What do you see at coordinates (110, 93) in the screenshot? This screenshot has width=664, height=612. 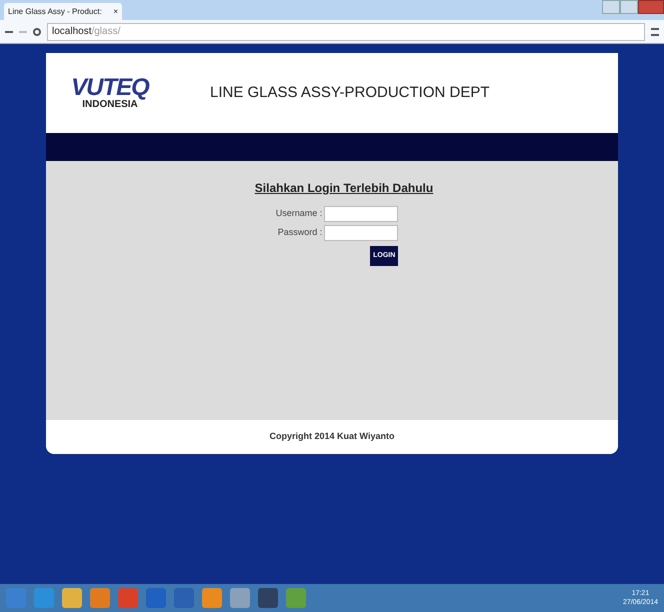 I see `logo: VUTEQ INDONESIA` at bounding box center [110, 93].